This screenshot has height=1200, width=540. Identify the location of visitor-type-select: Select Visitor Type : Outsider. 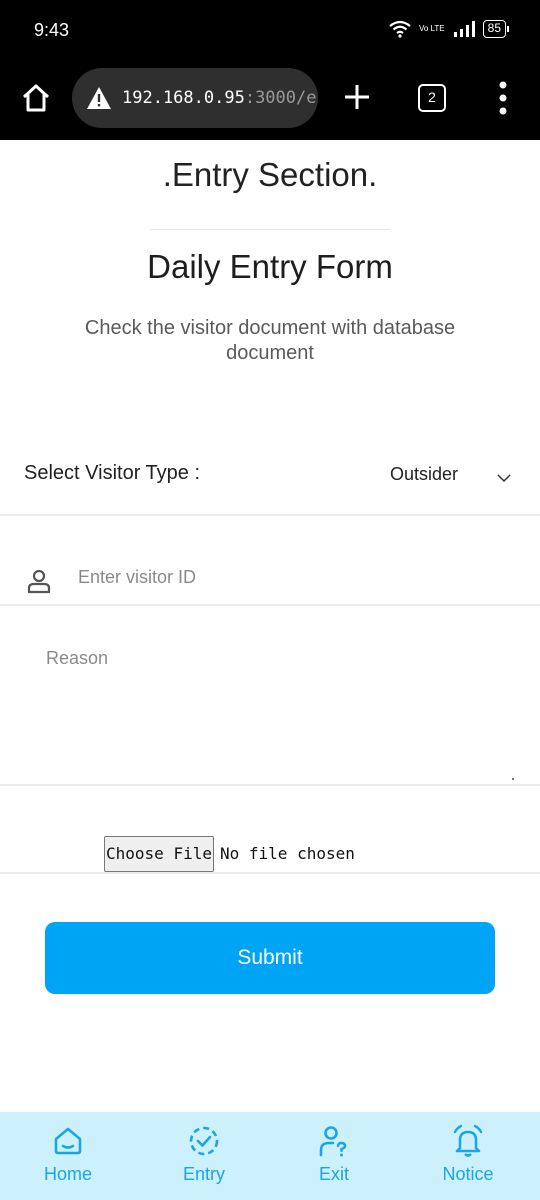
(270, 478).